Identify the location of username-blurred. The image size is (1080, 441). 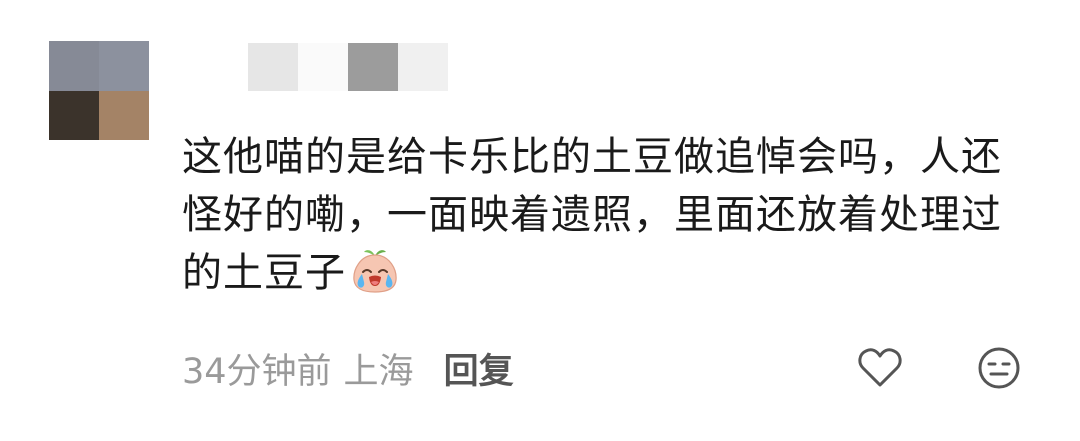
(348, 67).